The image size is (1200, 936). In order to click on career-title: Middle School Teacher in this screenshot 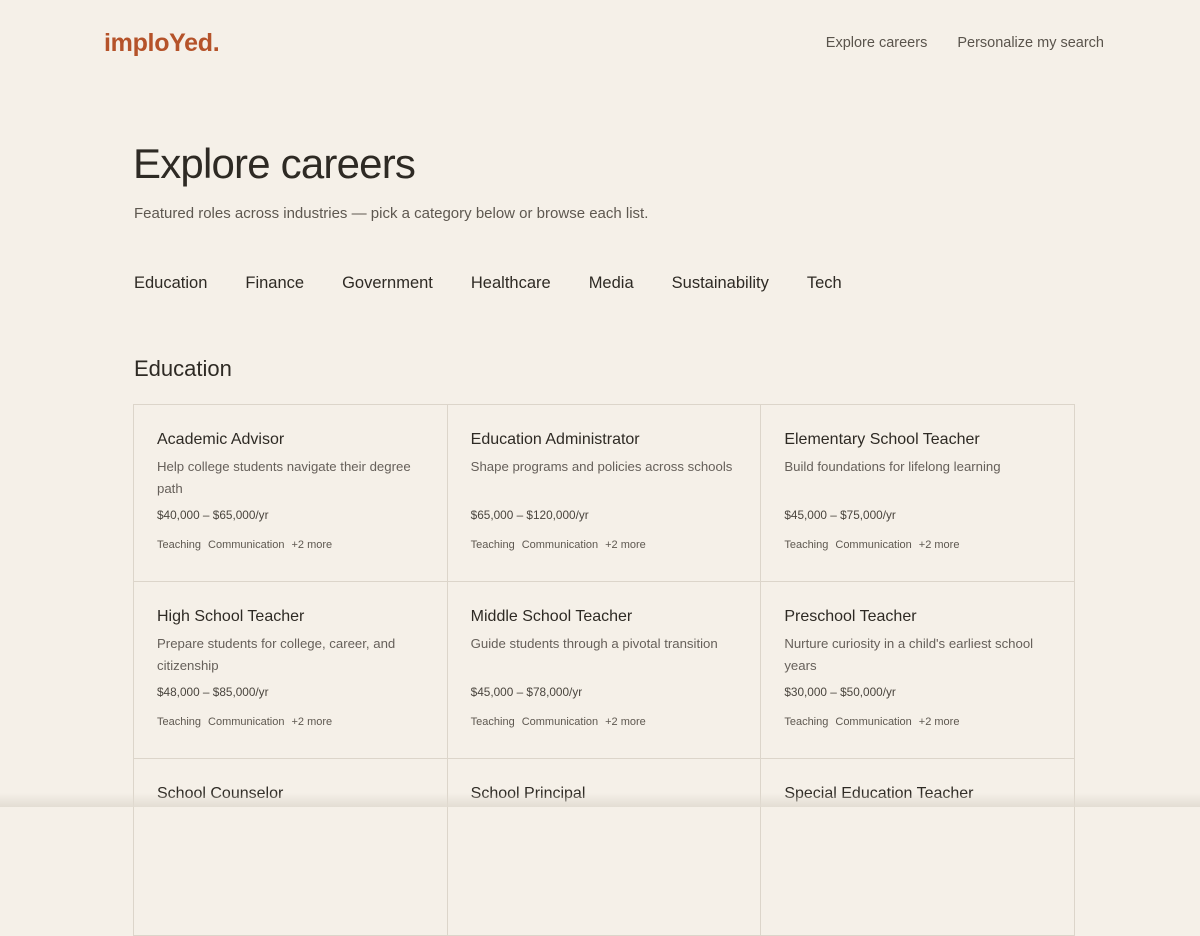, I will do `click(551, 616)`.